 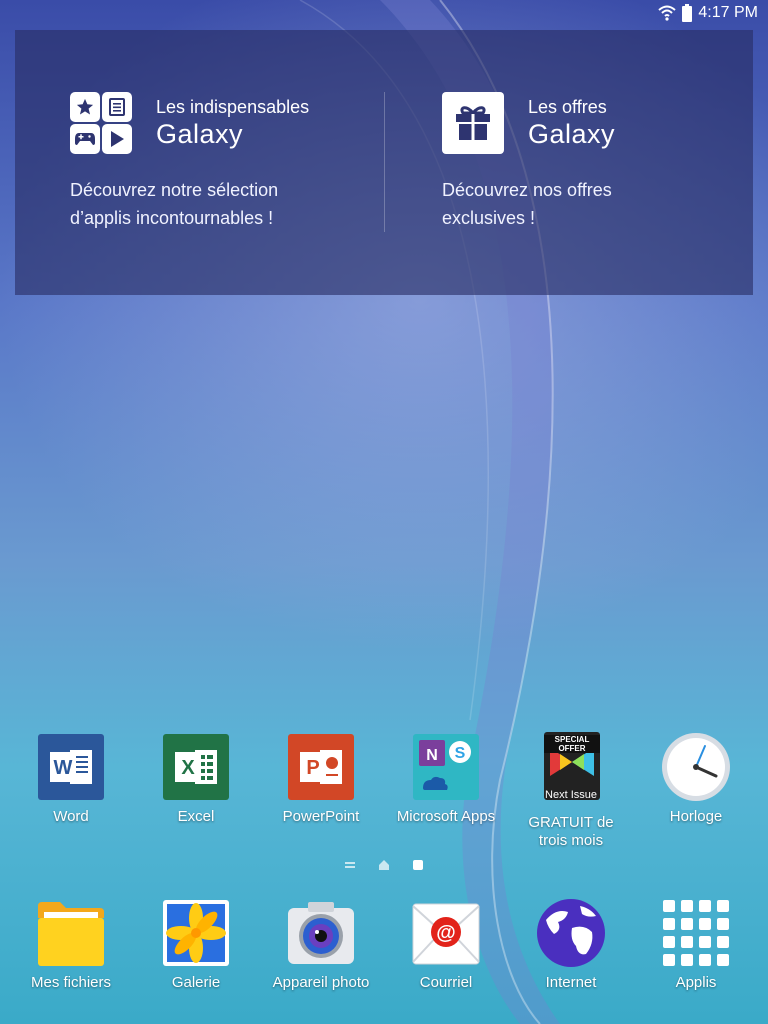 I want to click on app-camera: Appareil photo, so click(x=321, y=945).